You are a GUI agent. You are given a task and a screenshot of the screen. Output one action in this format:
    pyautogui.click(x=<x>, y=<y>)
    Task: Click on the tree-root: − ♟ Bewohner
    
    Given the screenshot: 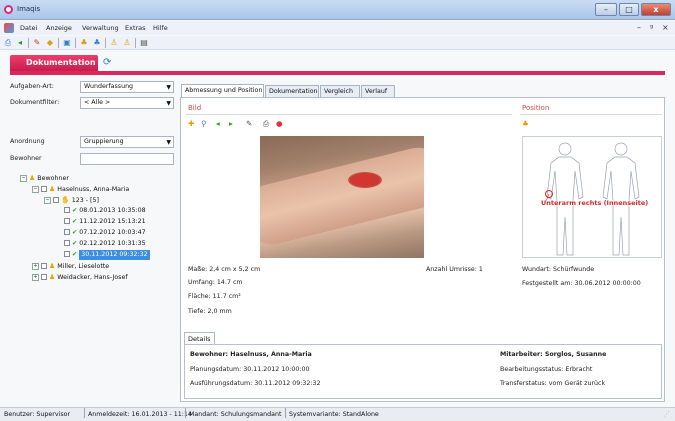 What is the action you would take?
    pyautogui.click(x=44, y=178)
    